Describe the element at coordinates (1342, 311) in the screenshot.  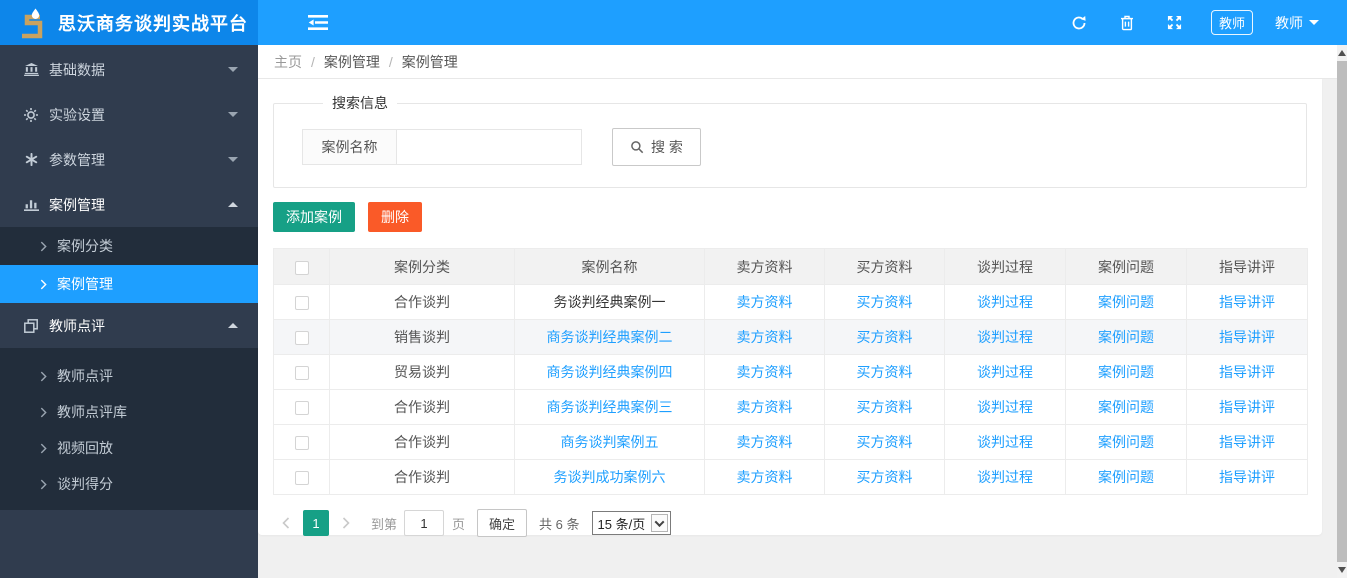
I see `scrollbar-thumb` at that location.